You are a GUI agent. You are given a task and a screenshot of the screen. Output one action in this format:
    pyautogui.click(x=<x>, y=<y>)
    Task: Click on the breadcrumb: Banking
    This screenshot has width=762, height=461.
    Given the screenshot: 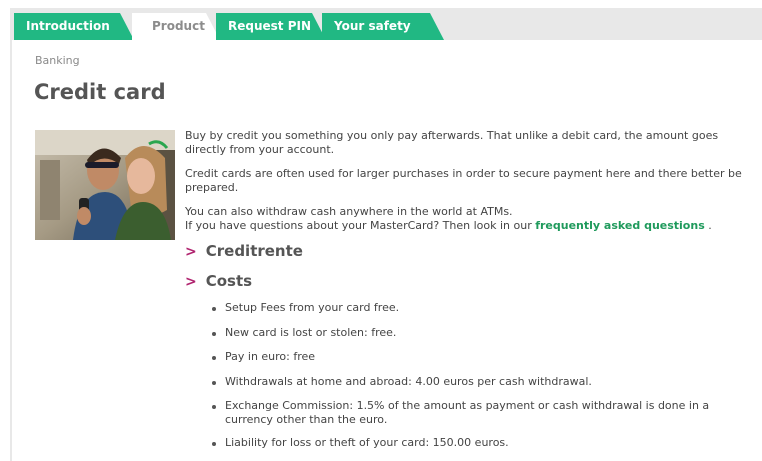 What is the action you would take?
    pyautogui.click(x=57, y=60)
    